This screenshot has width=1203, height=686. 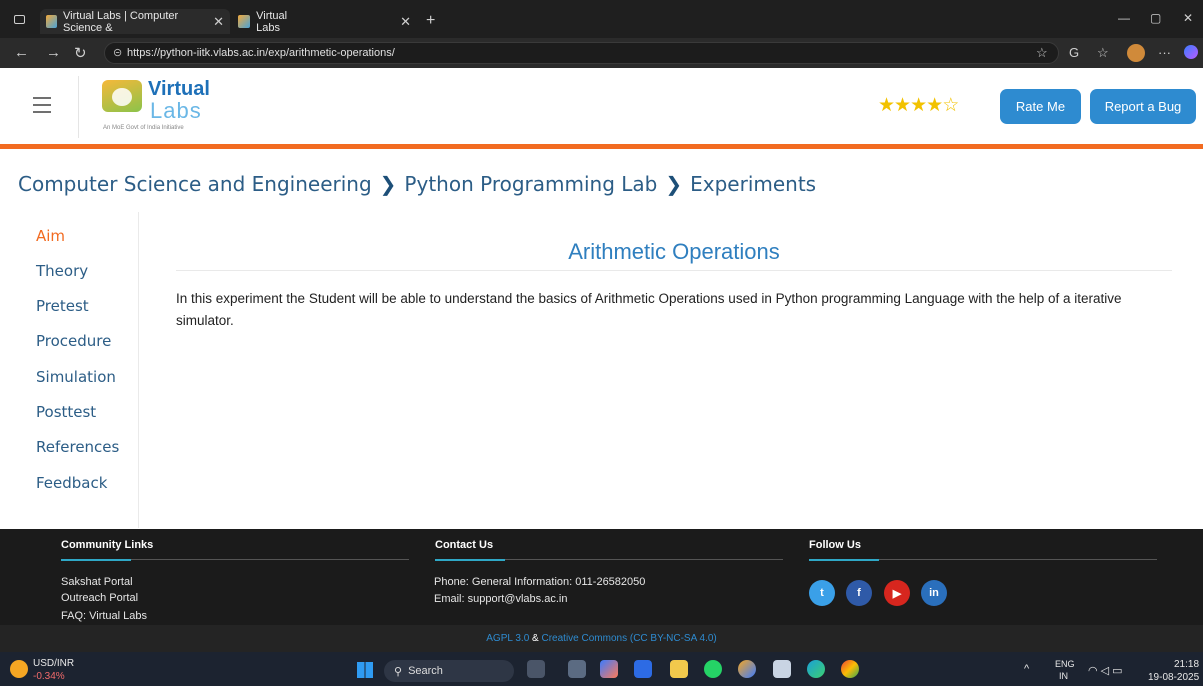 What do you see at coordinates (78, 107) in the screenshot?
I see `header-divider` at bounding box center [78, 107].